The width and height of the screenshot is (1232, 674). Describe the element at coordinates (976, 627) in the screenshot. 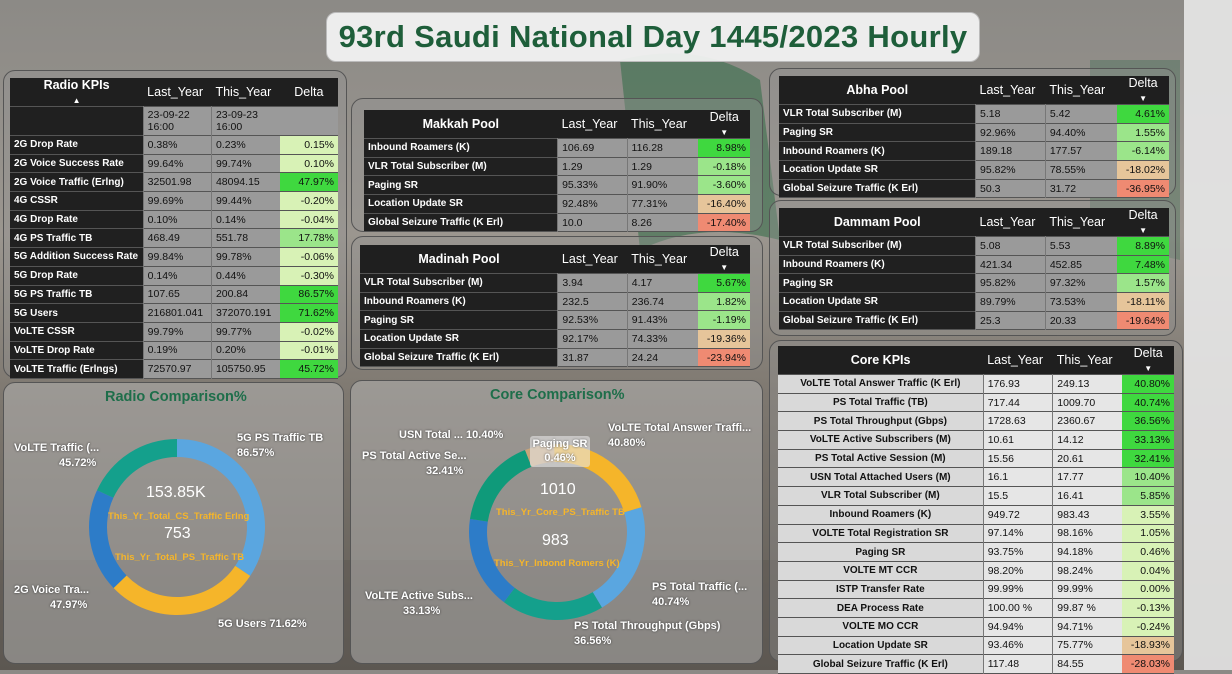

I see `table-row: VOLTE MO CCR 94.94% 94.71% -0.24%` at that location.